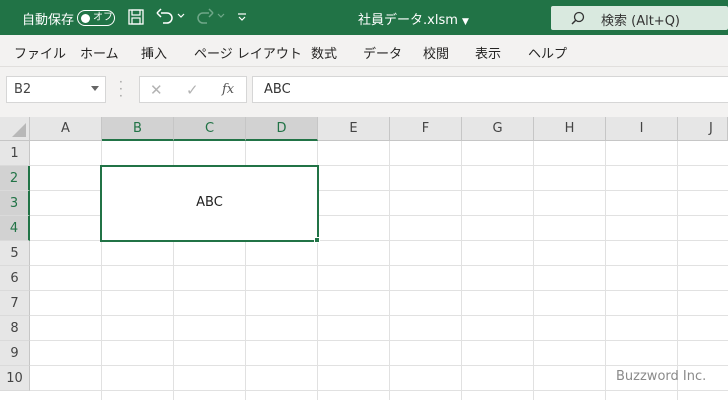 This screenshot has width=728, height=400. What do you see at coordinates (85, 18) in the screenshot?
I see `toggle-knob` at bounding box center [85, 18].